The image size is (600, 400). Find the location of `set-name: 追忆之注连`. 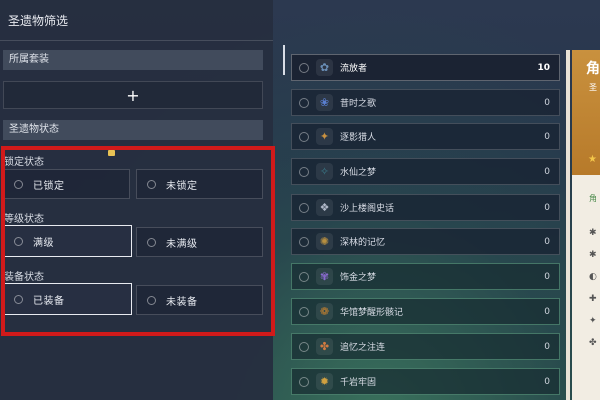

set-name: 追忆之注连 is located at coordinates (363, 348).